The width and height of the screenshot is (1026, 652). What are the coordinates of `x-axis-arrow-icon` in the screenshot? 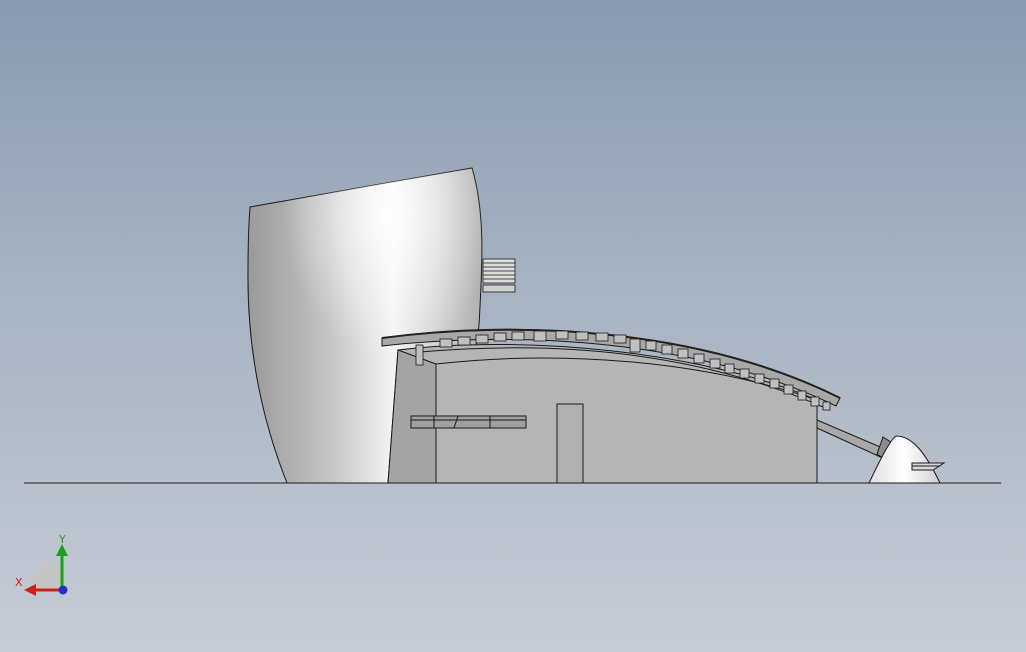 It's located at (30, 590).